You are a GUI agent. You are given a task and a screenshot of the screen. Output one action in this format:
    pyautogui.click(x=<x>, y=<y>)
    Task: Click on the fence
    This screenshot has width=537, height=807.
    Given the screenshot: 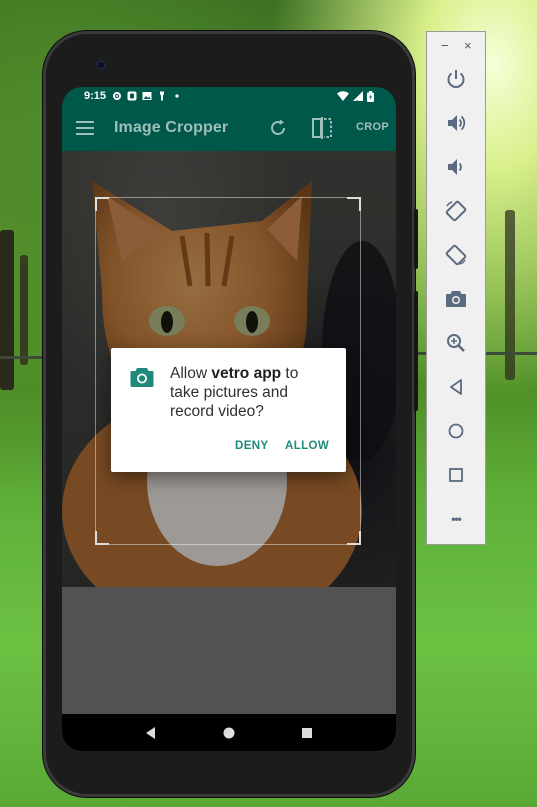 What is the action you would take?
    pyautogui.click(x=22, y=357)
    